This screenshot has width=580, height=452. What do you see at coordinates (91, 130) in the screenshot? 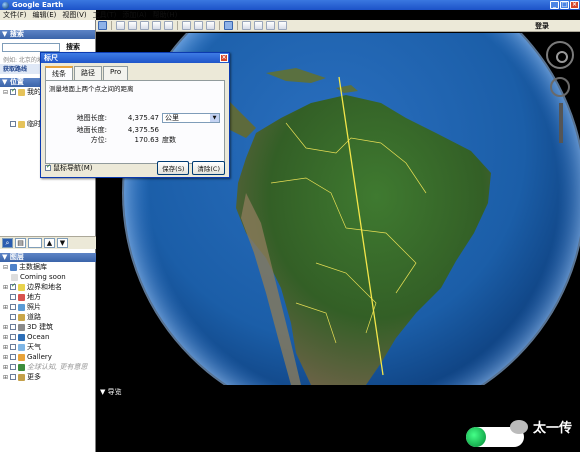
I see `ground-length-label: 地面长度:` at bounding box center [91, 130].